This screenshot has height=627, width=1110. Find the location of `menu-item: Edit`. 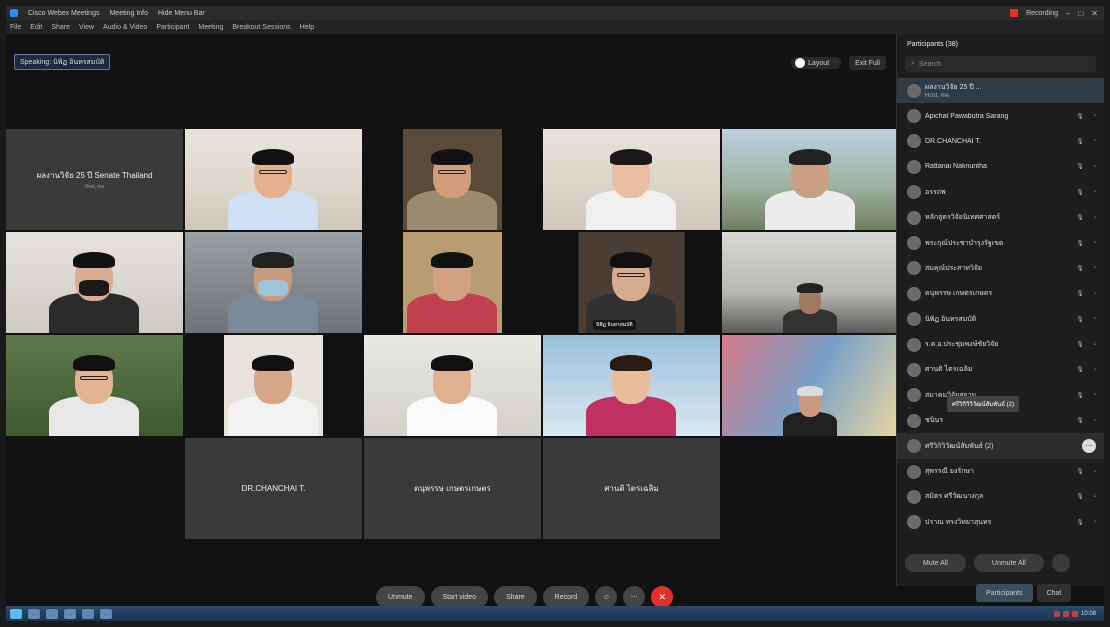

menu-item: Edit is located at coordinates (36, 27).